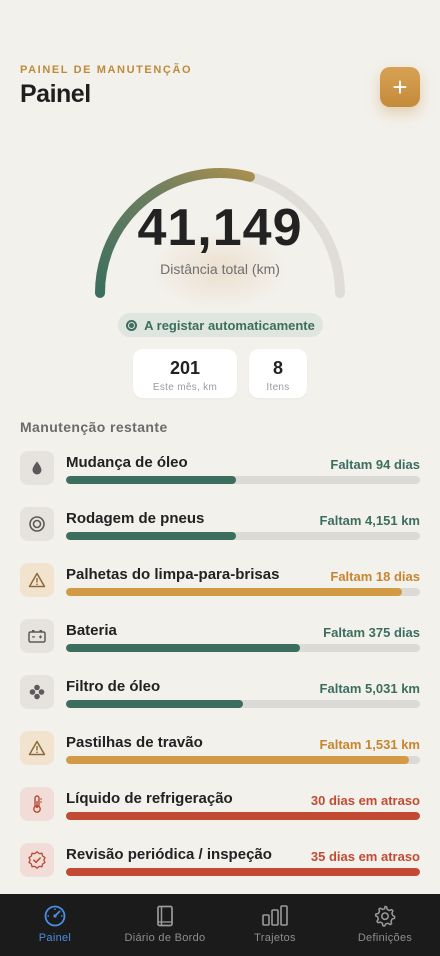 Image resolution: width=440 pixels, height=956 pixels. I want to click on item-name: Líquido de refrigeração, so click(149, 798).